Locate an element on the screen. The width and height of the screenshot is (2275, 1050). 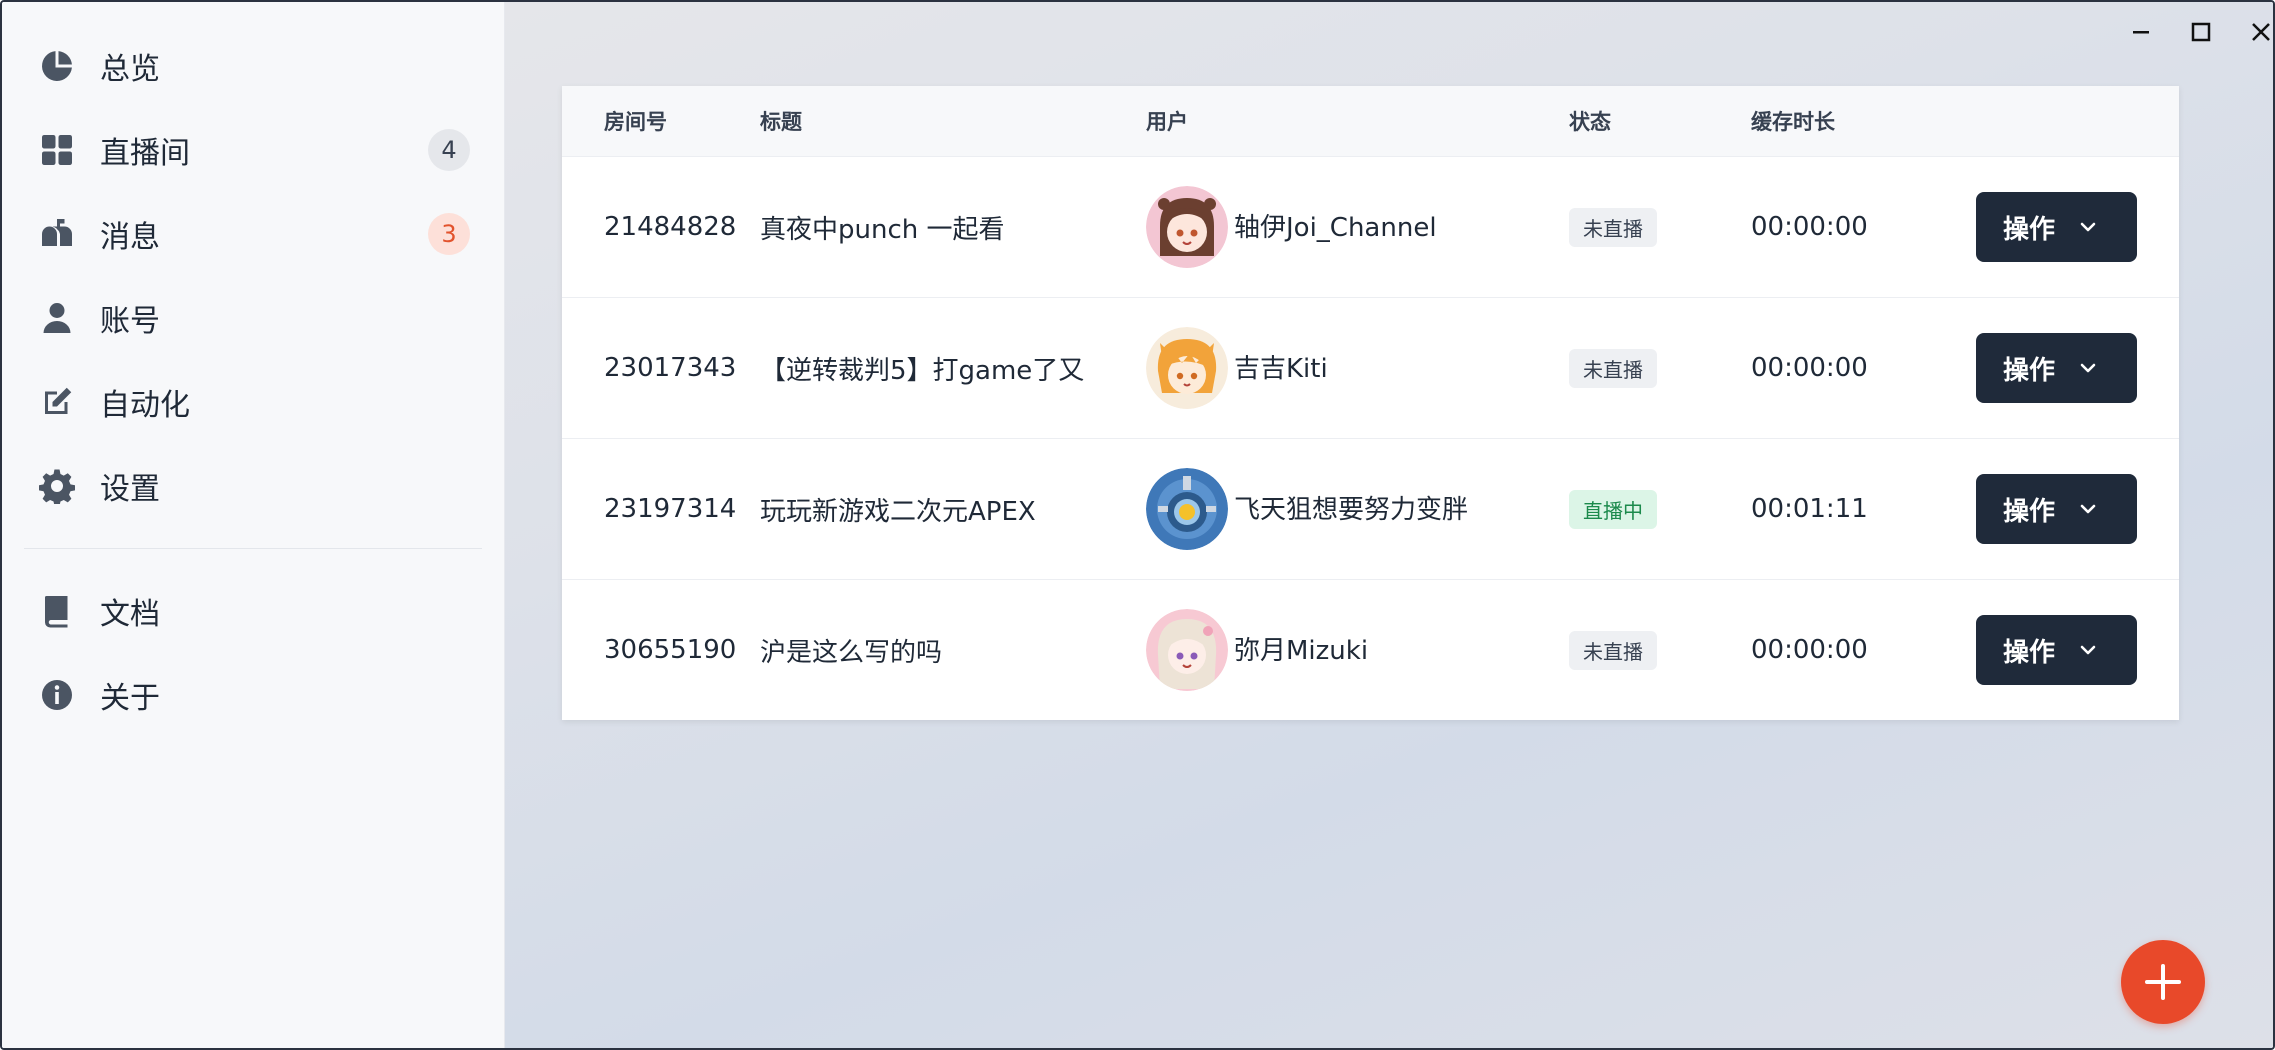
room-title: 玩玩新游戏二次元APEX is located at coordinates (898, 511).